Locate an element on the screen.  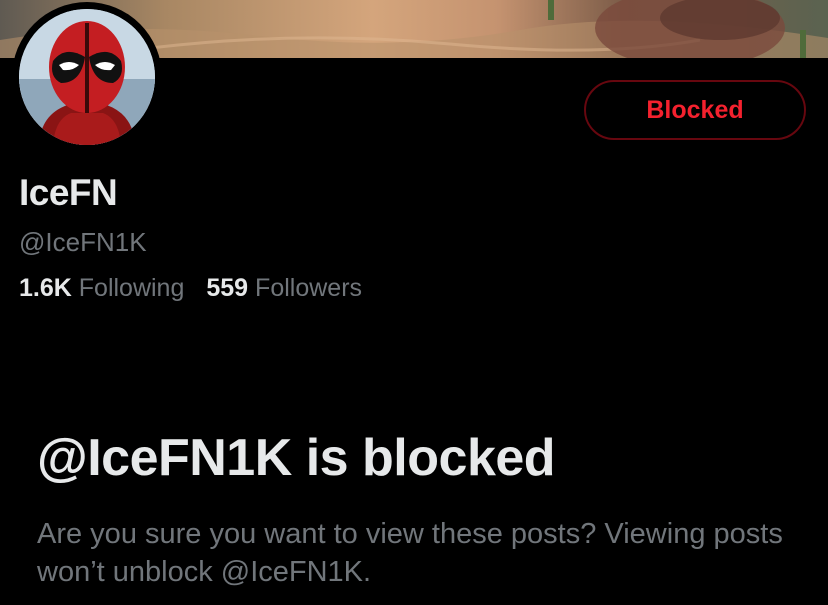
profile-stats: 1.6K Following 559 Followers is located at coordinates (190, 288).